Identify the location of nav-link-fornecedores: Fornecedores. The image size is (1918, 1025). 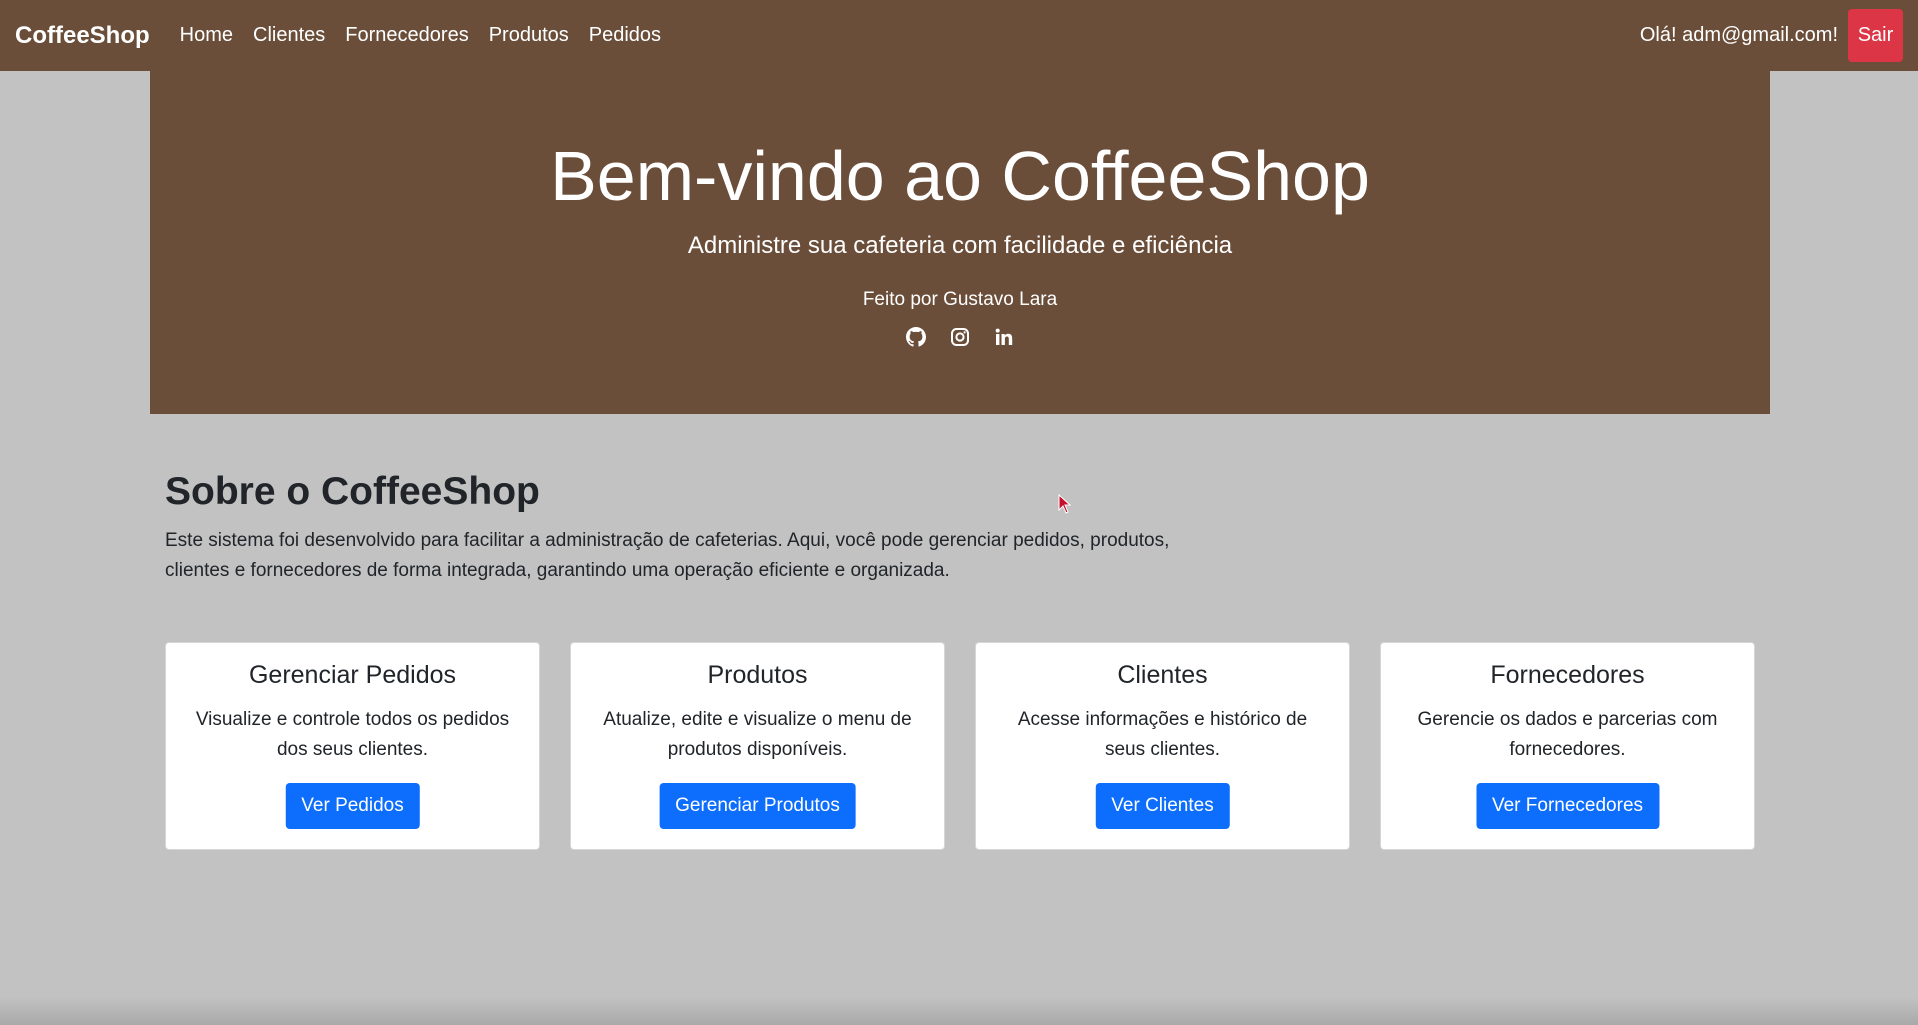
(406, 35).